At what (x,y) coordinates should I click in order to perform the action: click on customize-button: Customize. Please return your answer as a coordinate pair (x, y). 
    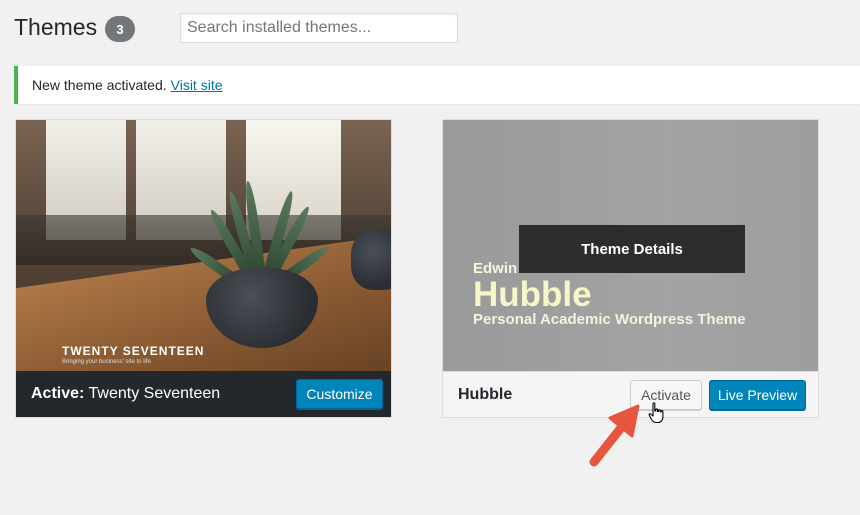
    Looking at the image, I should click on (339, 394).